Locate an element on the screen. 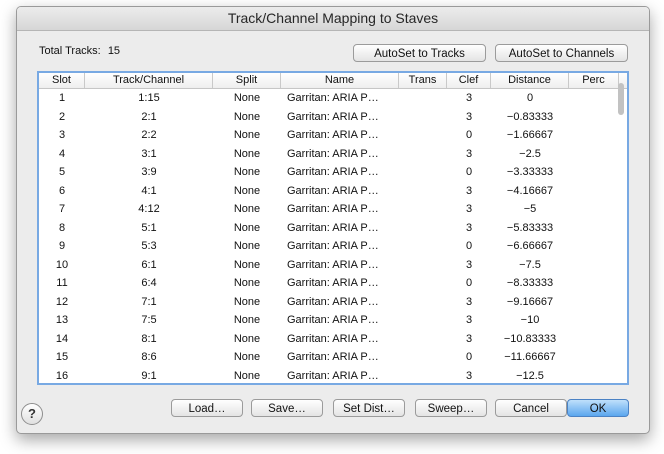 The image size is (664, 454). table-row: 5 3:9 None Garritan: ARIA P… 0 −3.33333 is located at coordinates (333, 172).